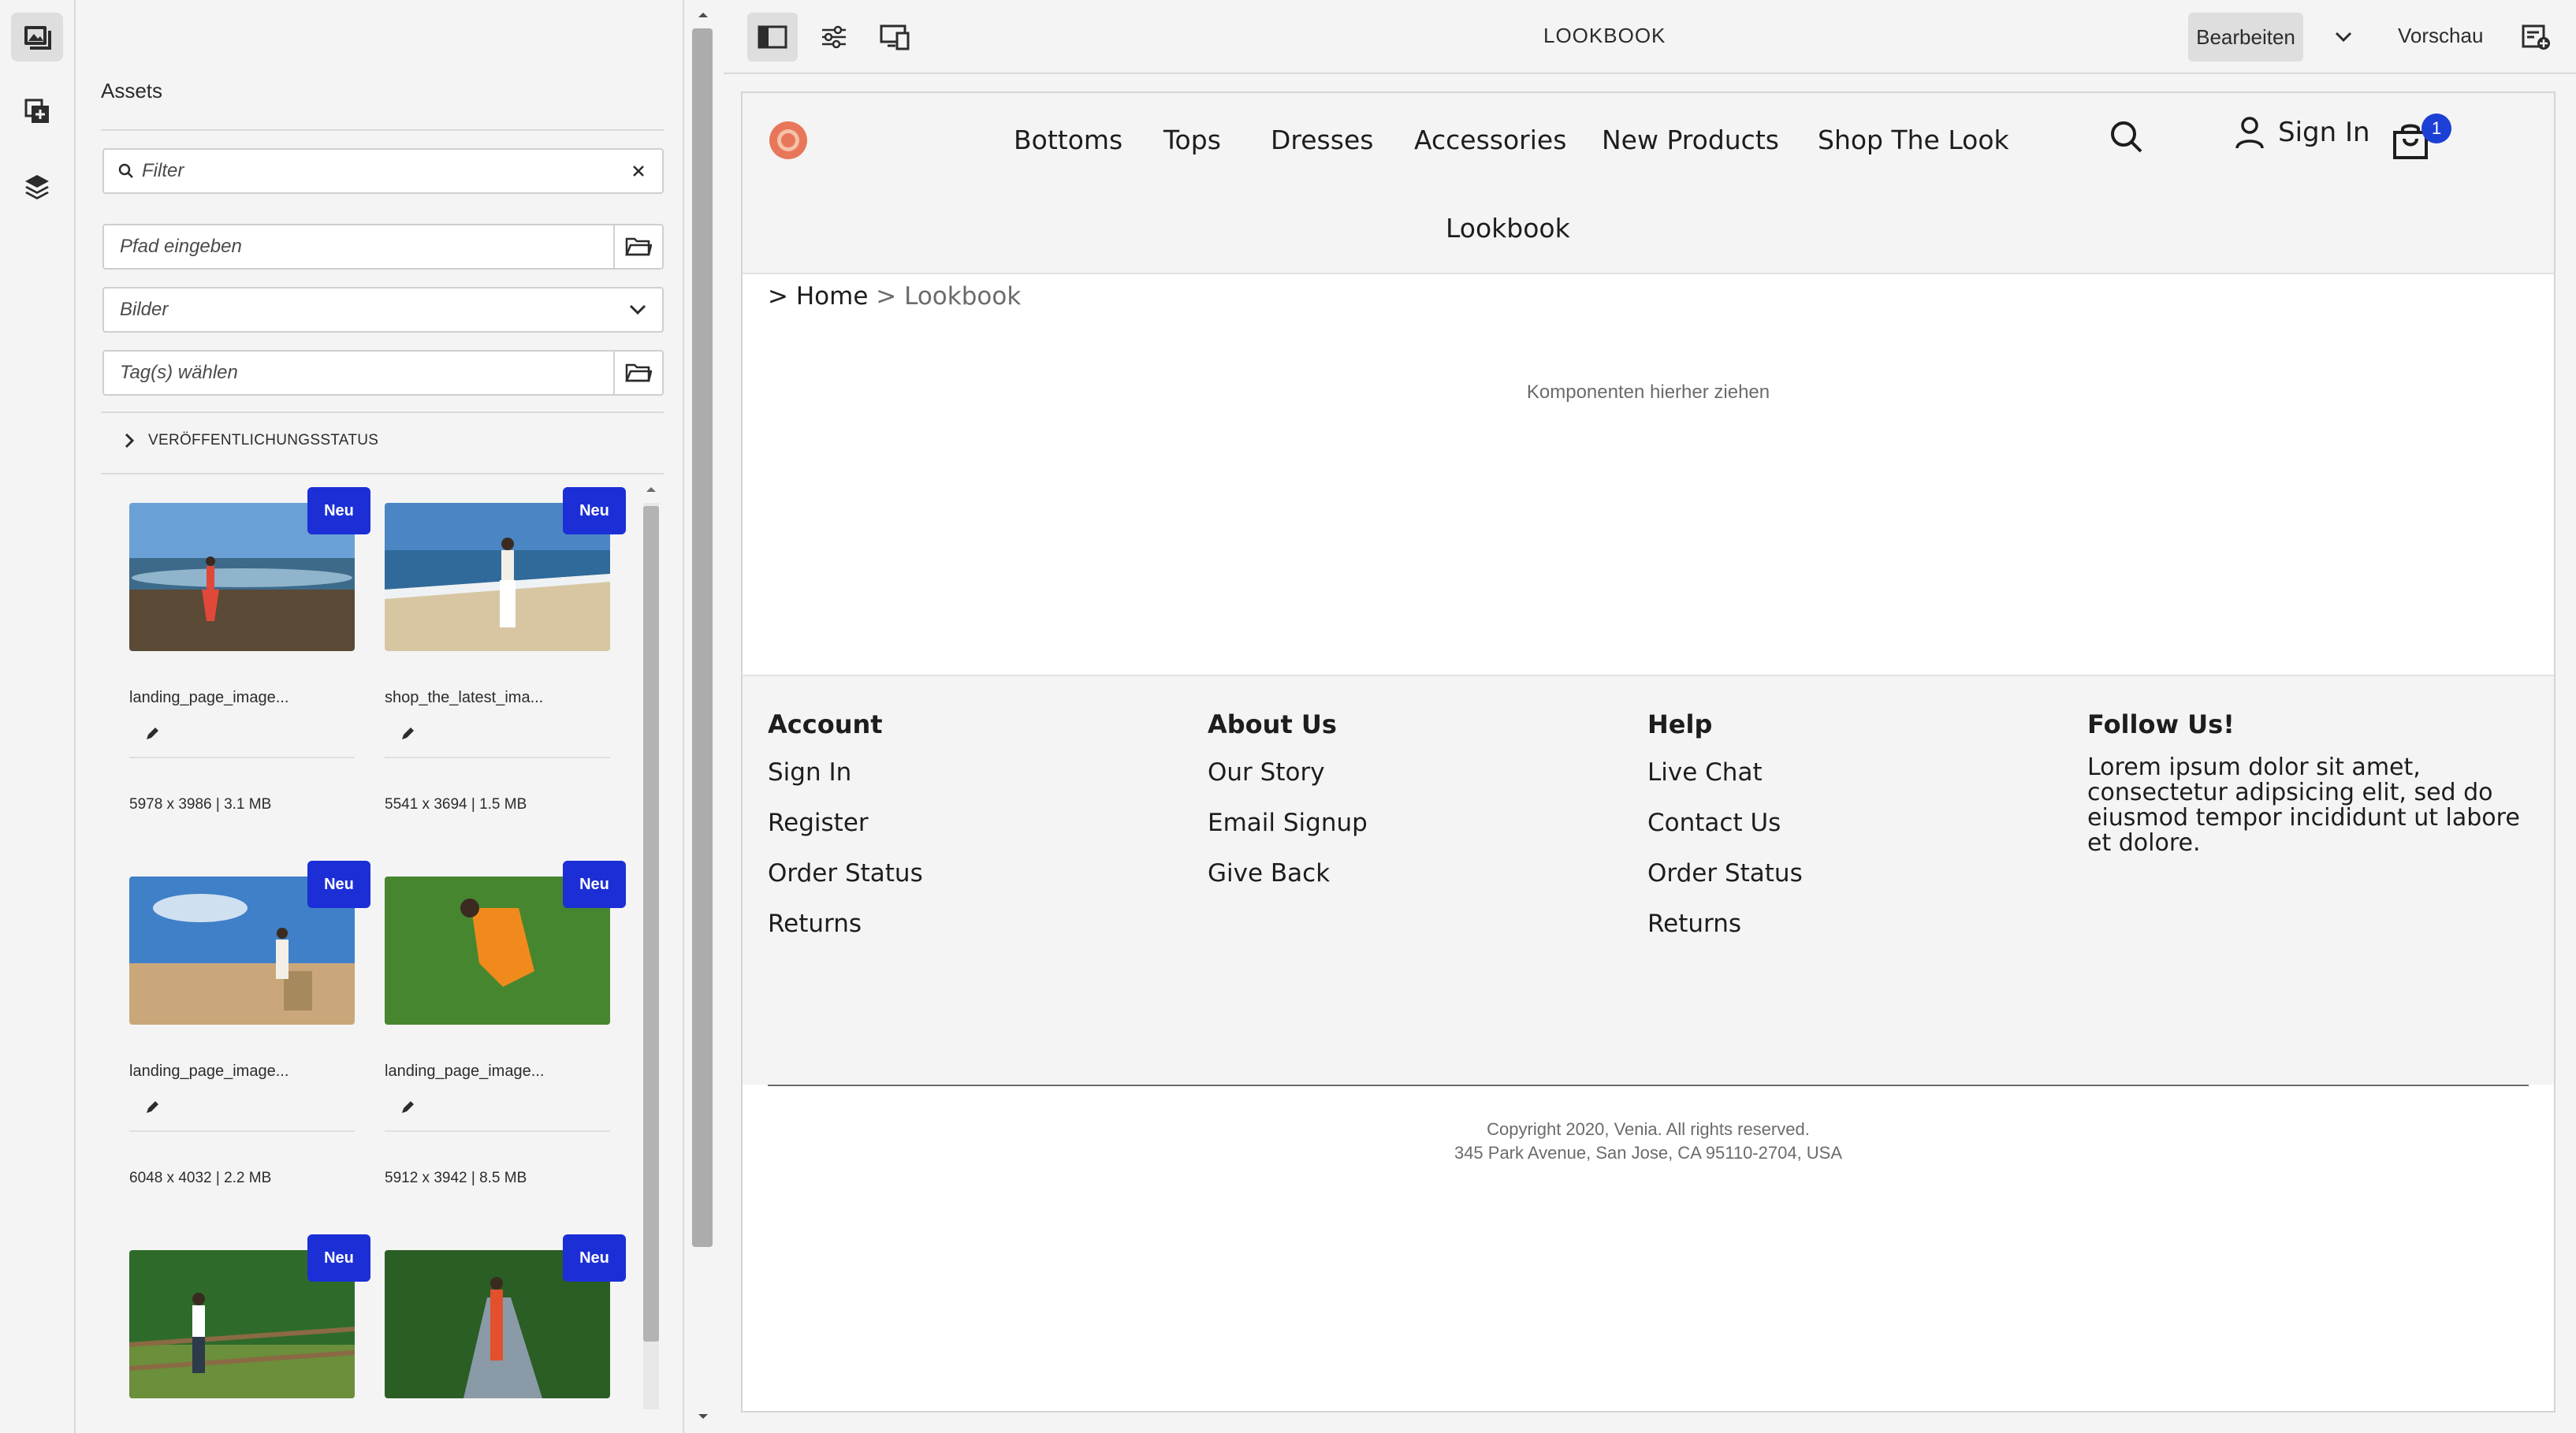  Describe the element at coordinates (163, 170) in the screenshot. I see `filter-placeholder: Filter` at that location.